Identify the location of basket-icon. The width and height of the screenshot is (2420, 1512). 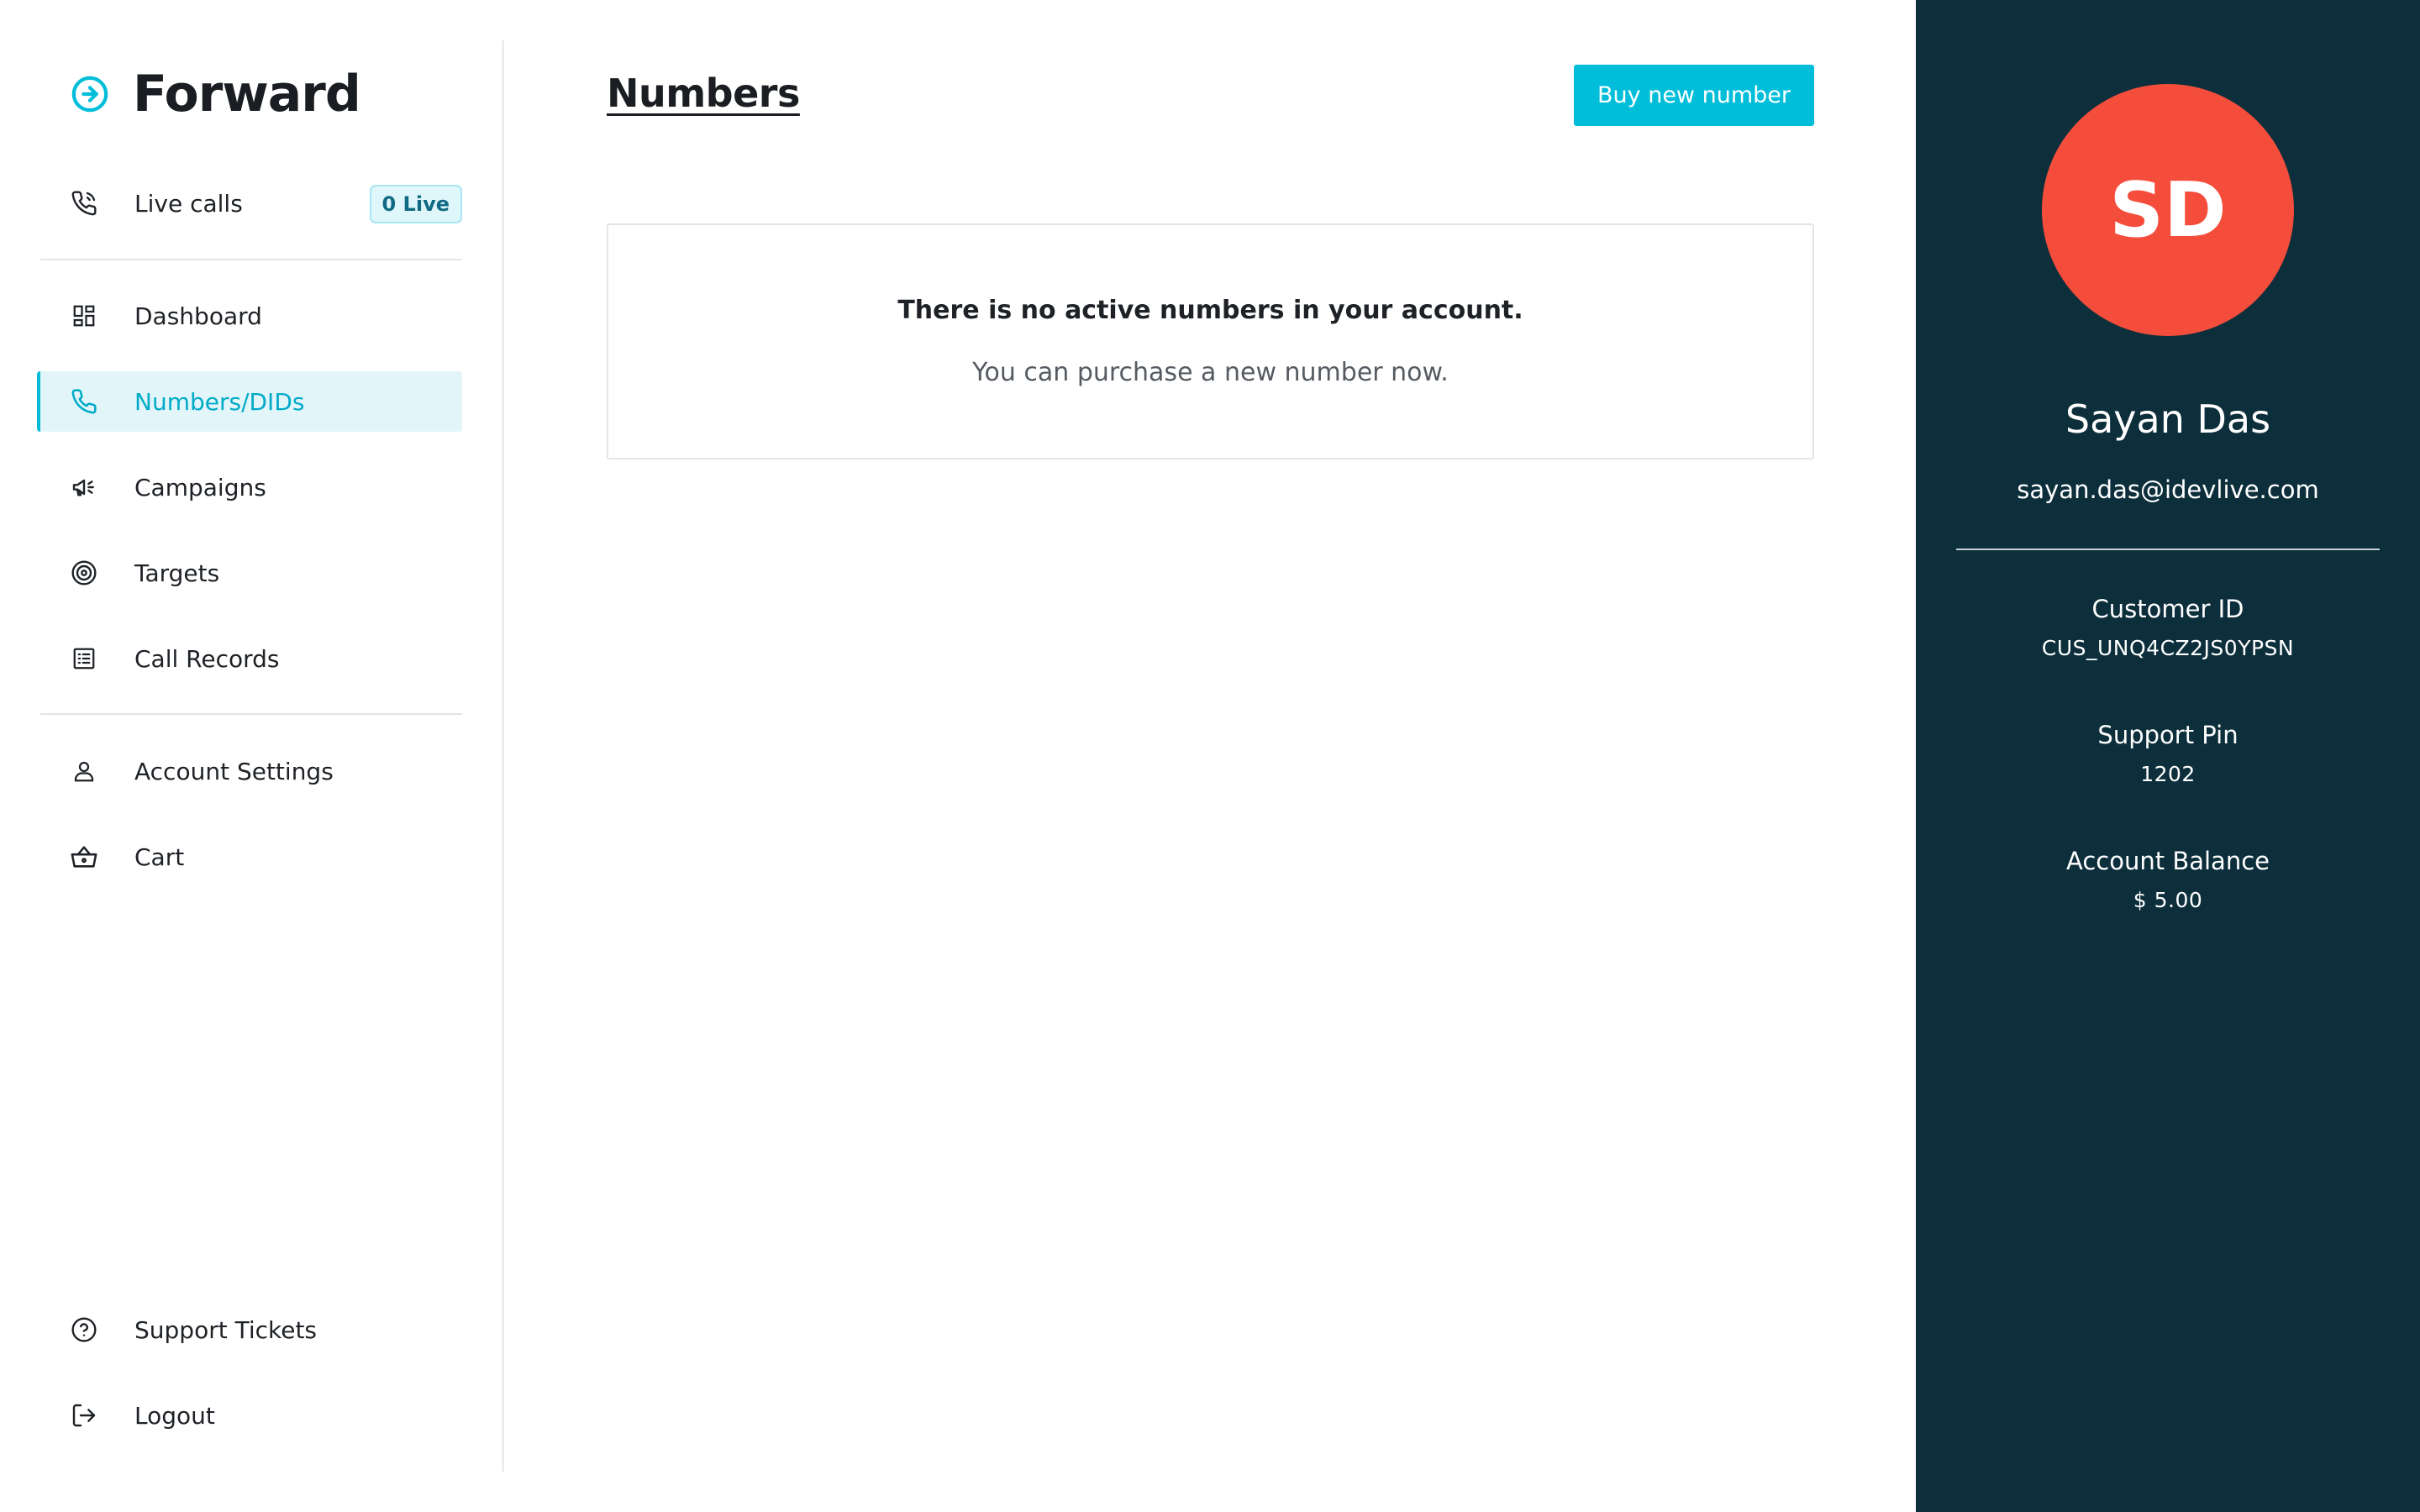
(84, 857).